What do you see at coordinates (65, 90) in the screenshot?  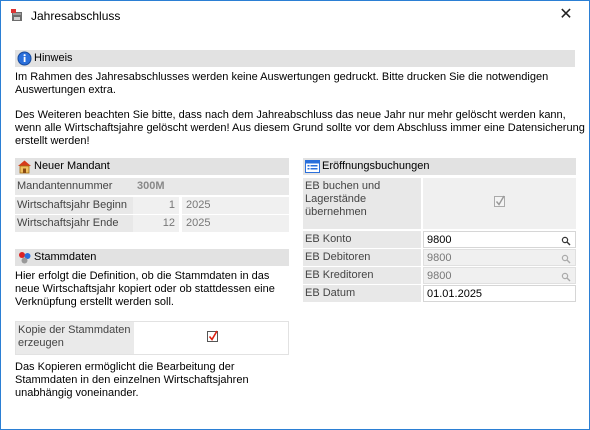 I see `hinweis-text-1-line2: Auswertungen extra.` at bounding box center [65, 90].